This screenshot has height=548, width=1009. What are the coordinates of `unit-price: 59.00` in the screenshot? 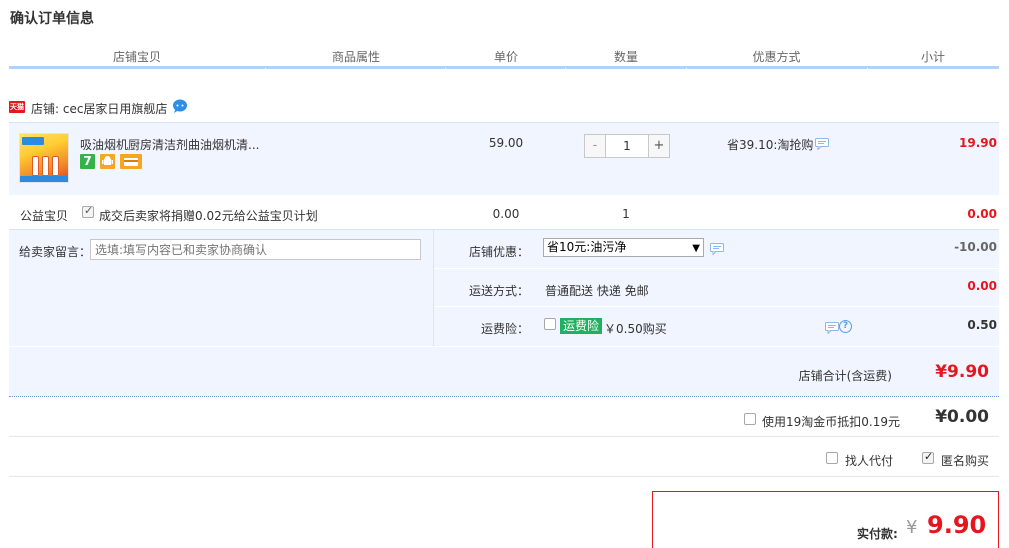 It's located at (506, 143).